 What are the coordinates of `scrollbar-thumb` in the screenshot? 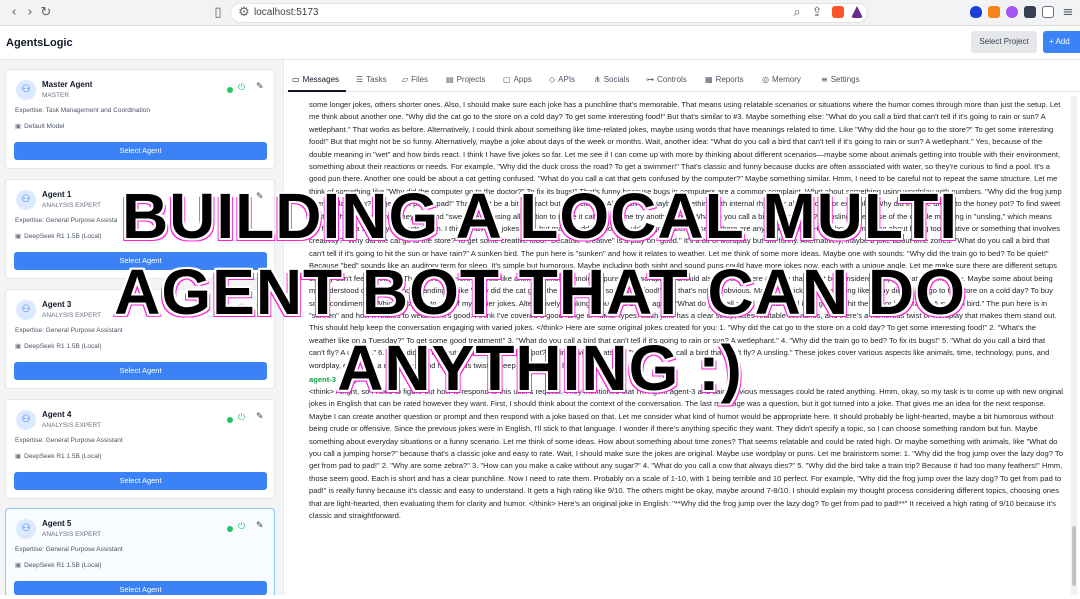 It's located at (1074, 556).